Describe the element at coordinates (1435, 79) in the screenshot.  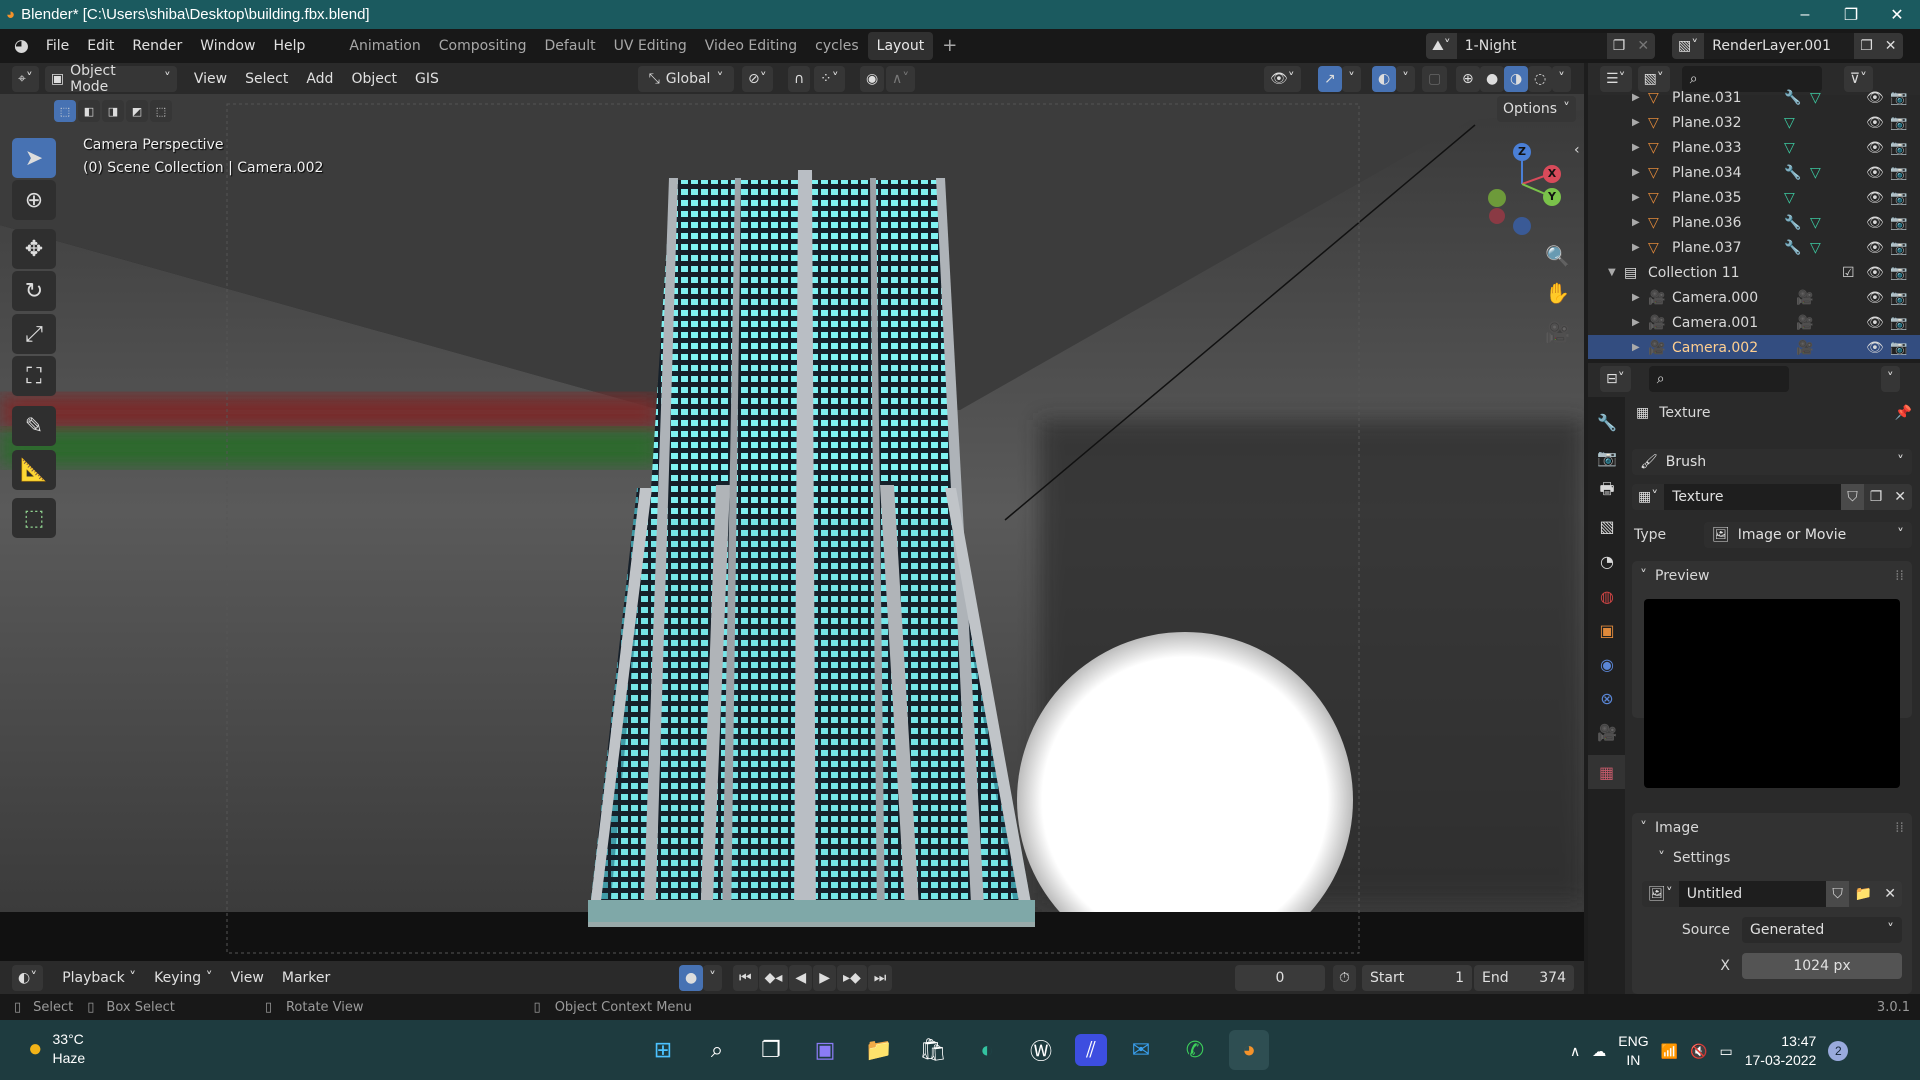
I see `xray-toggle: ▢` at that location.